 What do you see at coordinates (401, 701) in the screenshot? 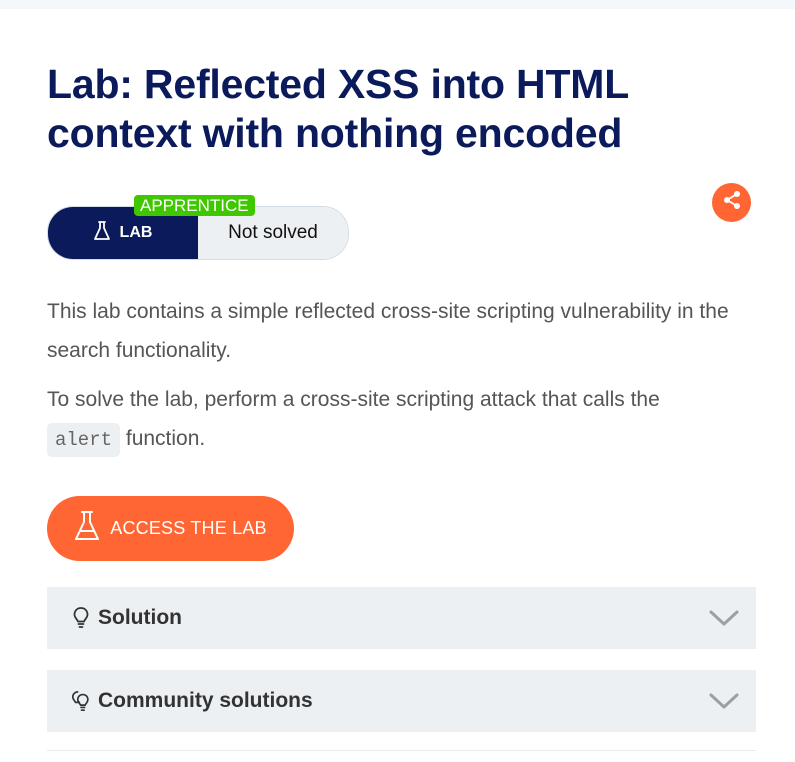
I see `community-solutions-accordion: Community solutions` at bounding box center [401, 701].